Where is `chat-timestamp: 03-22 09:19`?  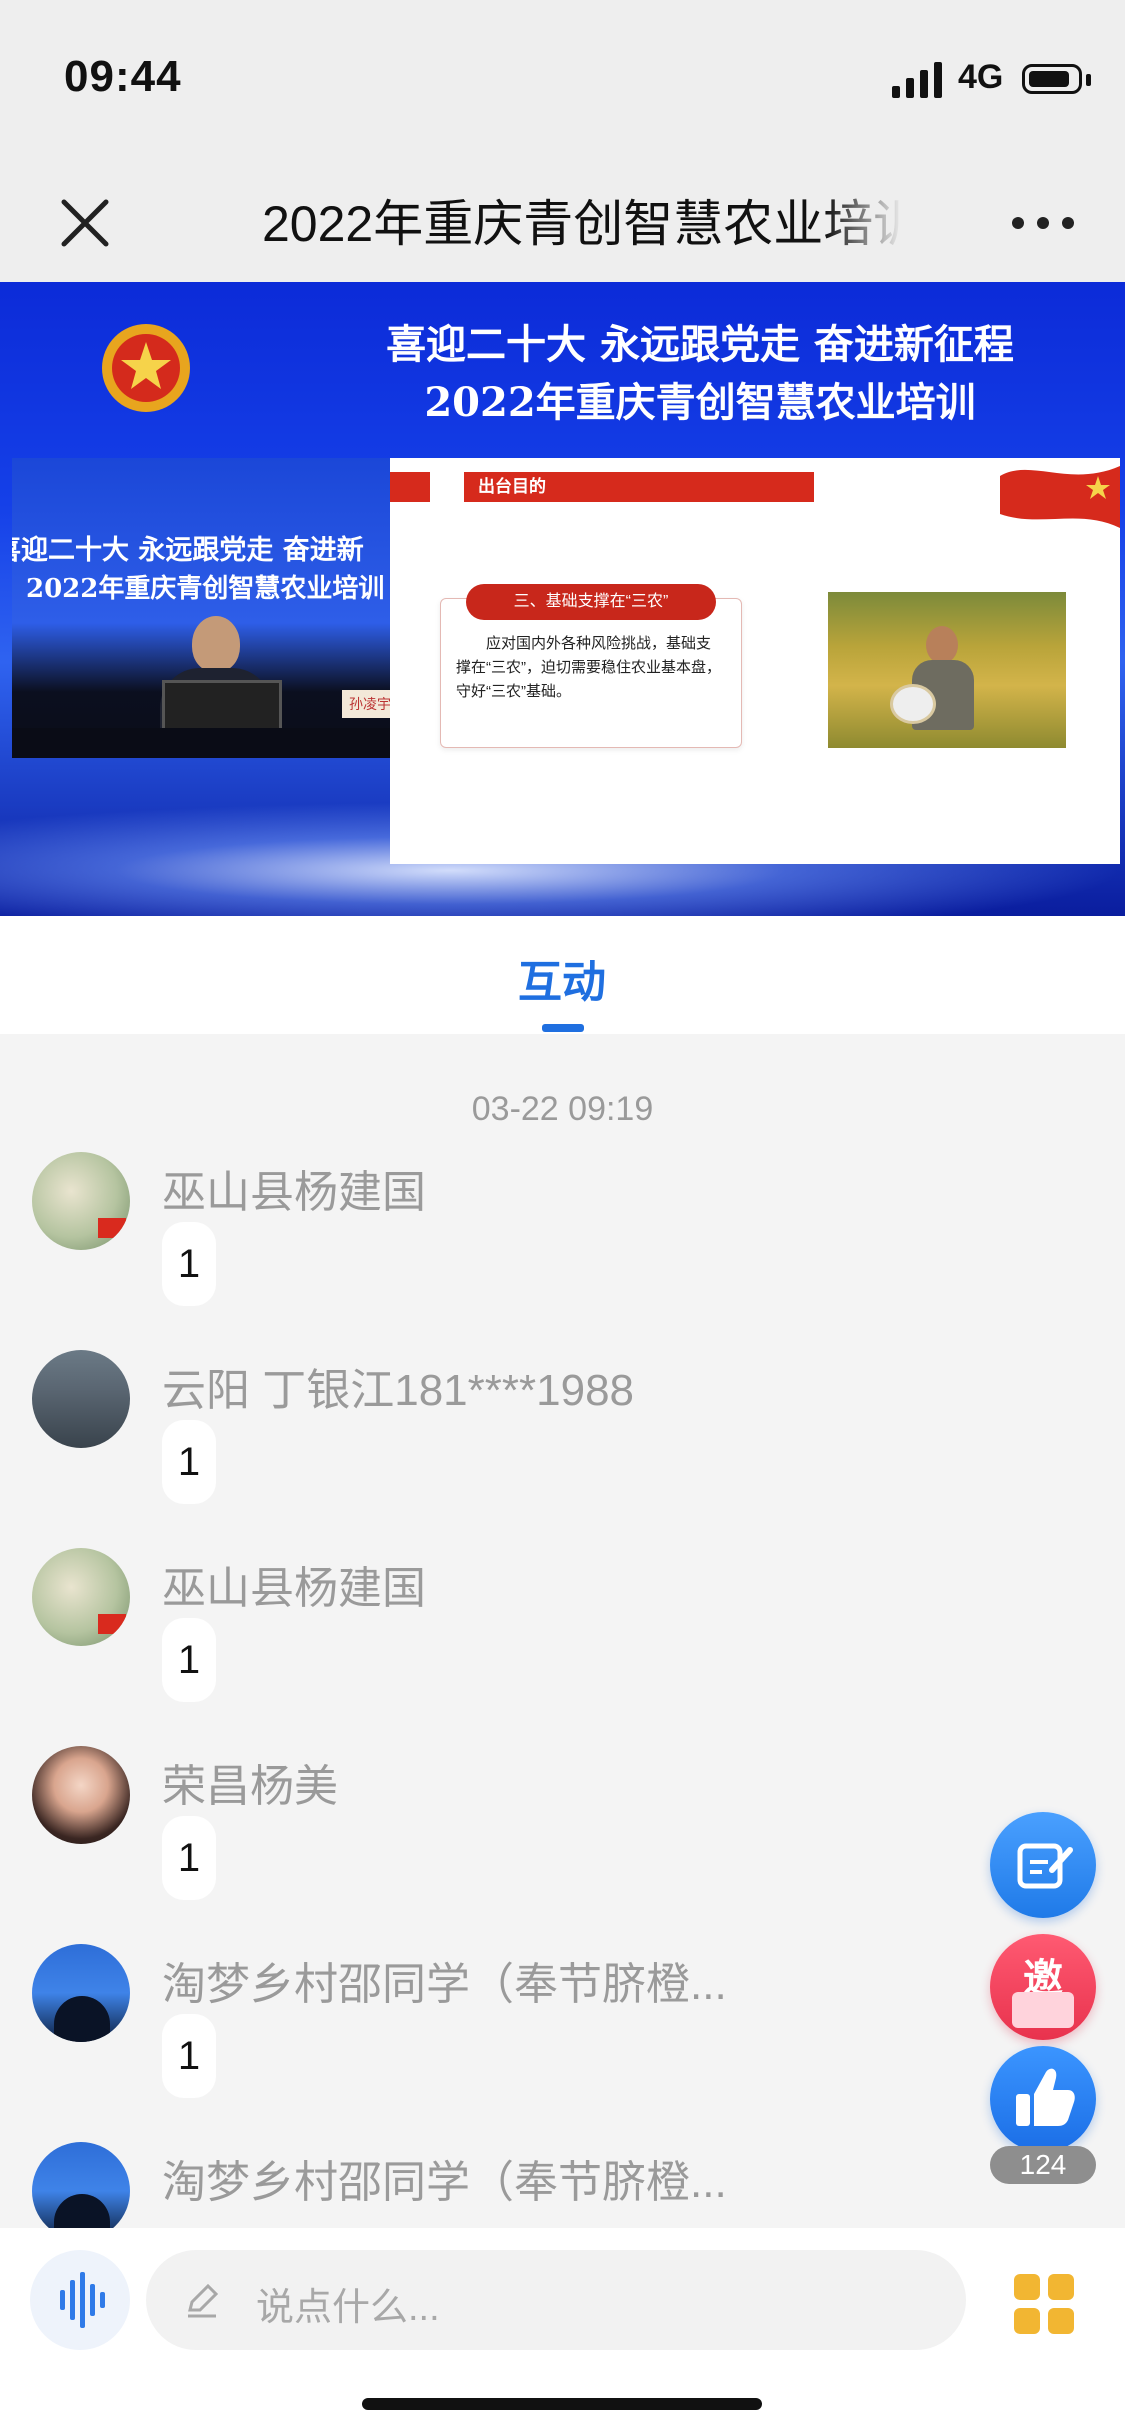 chat-timestamp: 03-22 09:19 is located at coordinates (562, 1109).